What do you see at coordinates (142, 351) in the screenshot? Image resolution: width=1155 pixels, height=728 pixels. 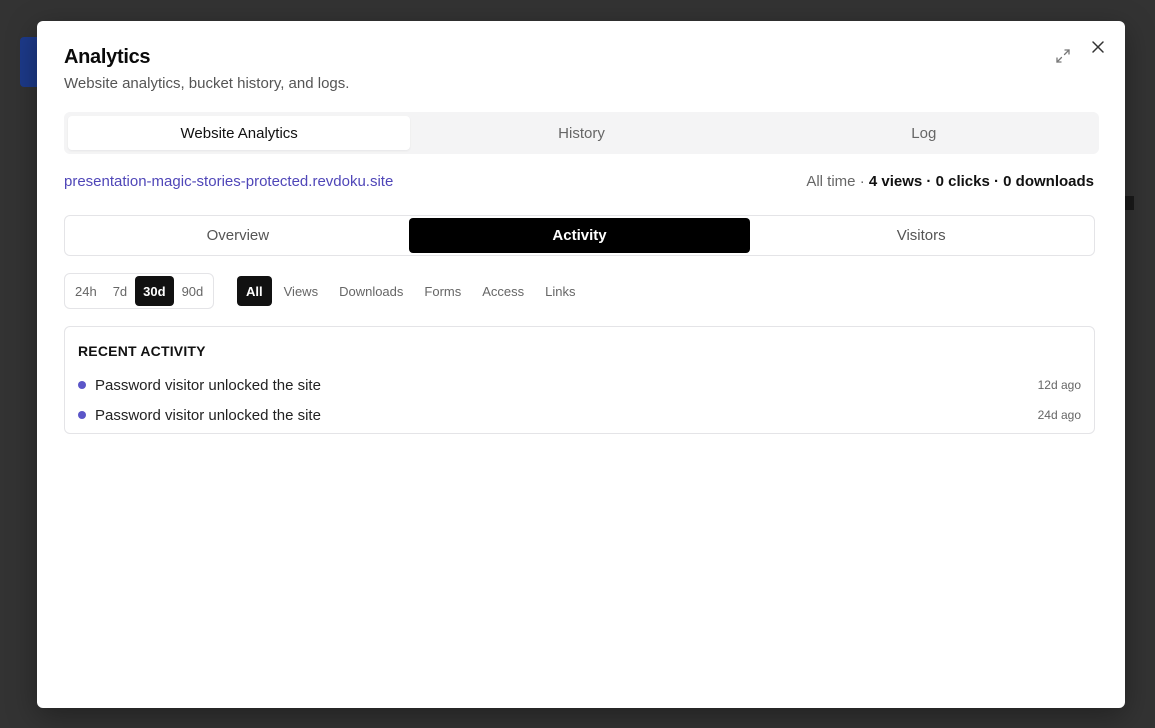 I see `recent-activity-heading: RECENT ACTIVITY` at bounding box center [142, 351].